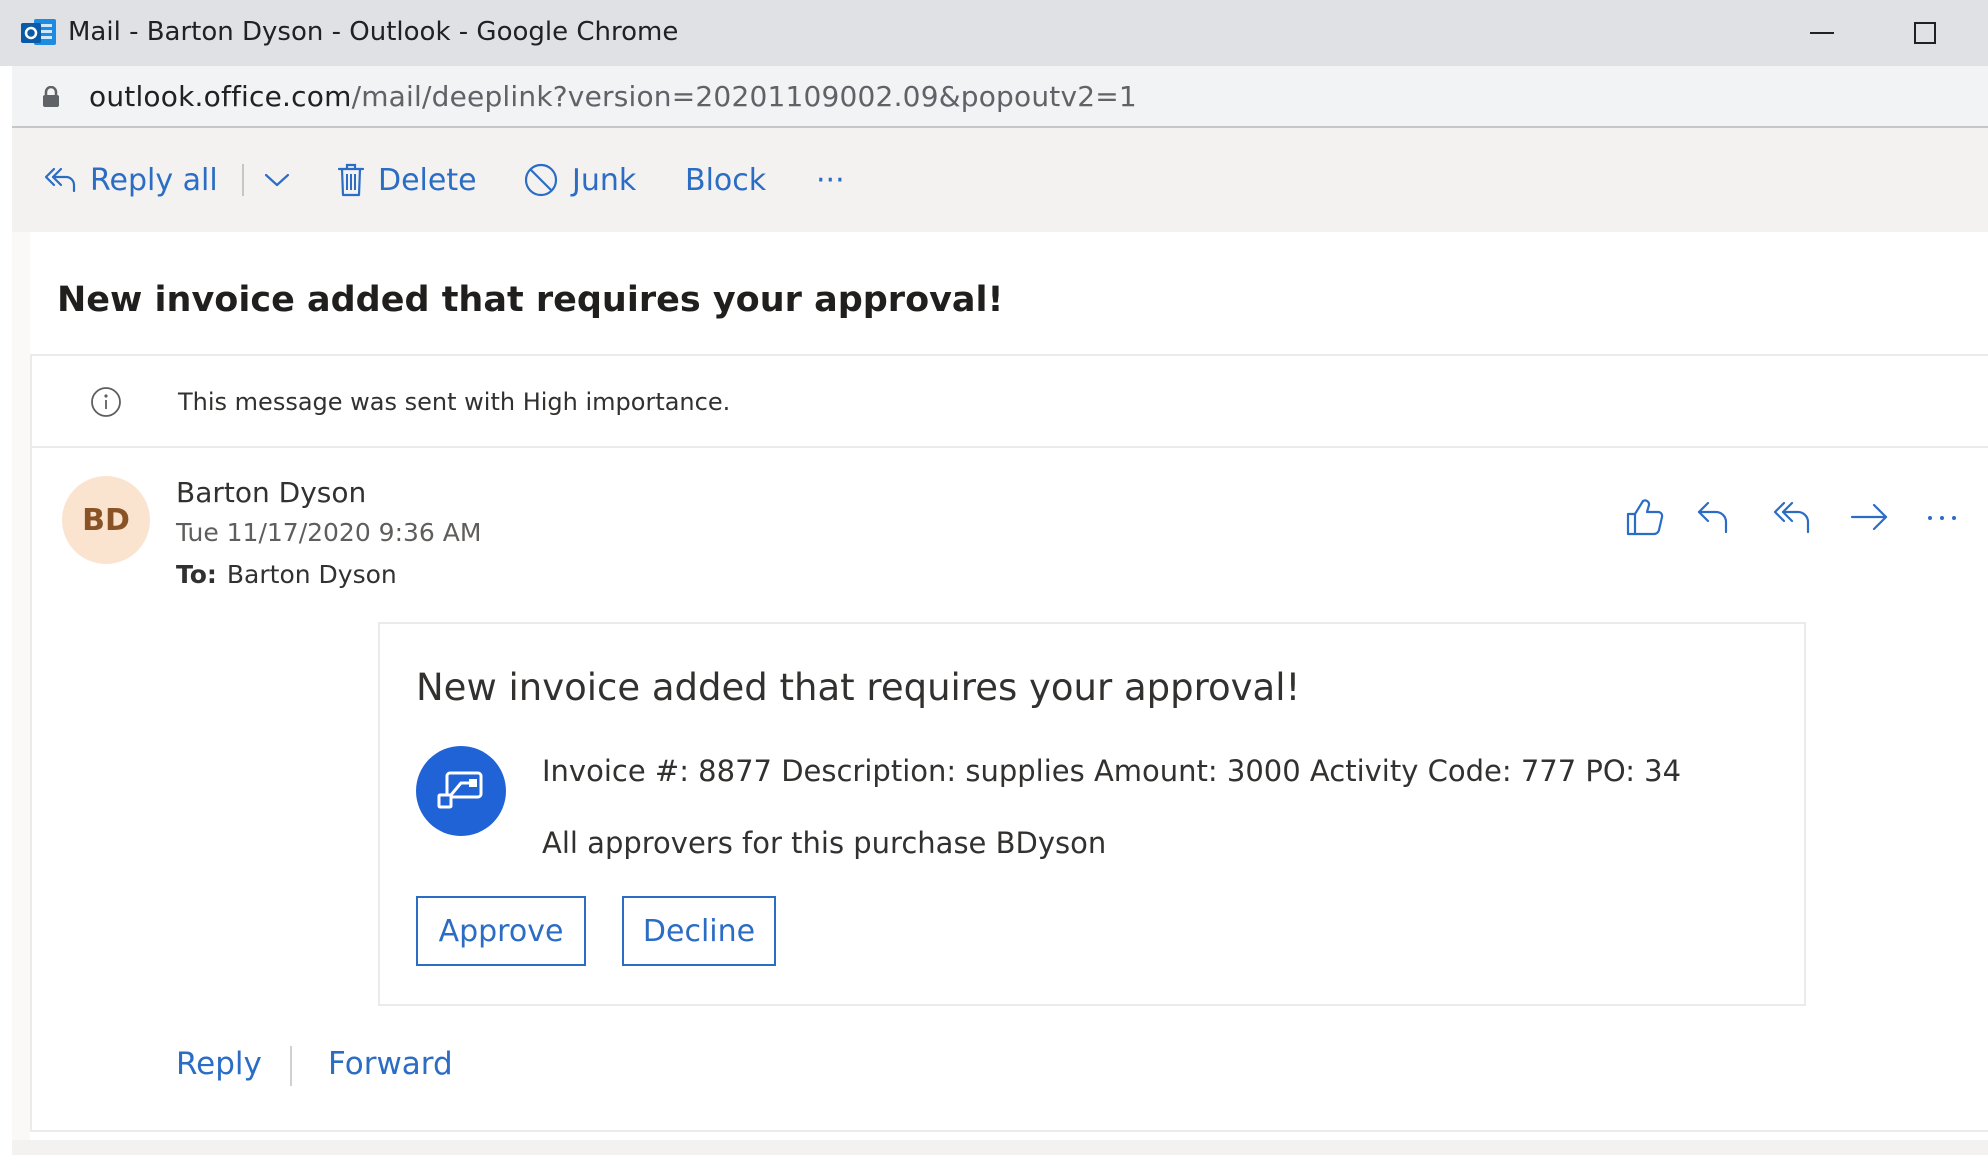 This screenshot has width=1988, height=1155. I want to click on junk-button: Junk, so click(580, 180).